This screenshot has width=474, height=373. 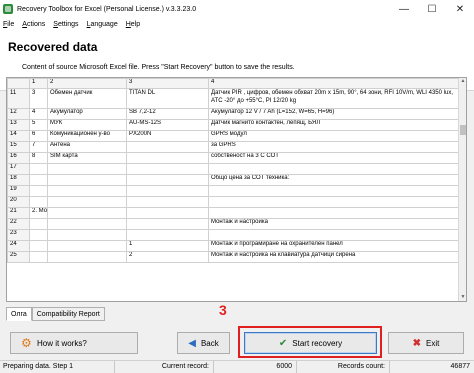 What do you see at coordinates (167, 246) in the screenshot?
I see `table-cell: 1` at bounding box center [167, 246].